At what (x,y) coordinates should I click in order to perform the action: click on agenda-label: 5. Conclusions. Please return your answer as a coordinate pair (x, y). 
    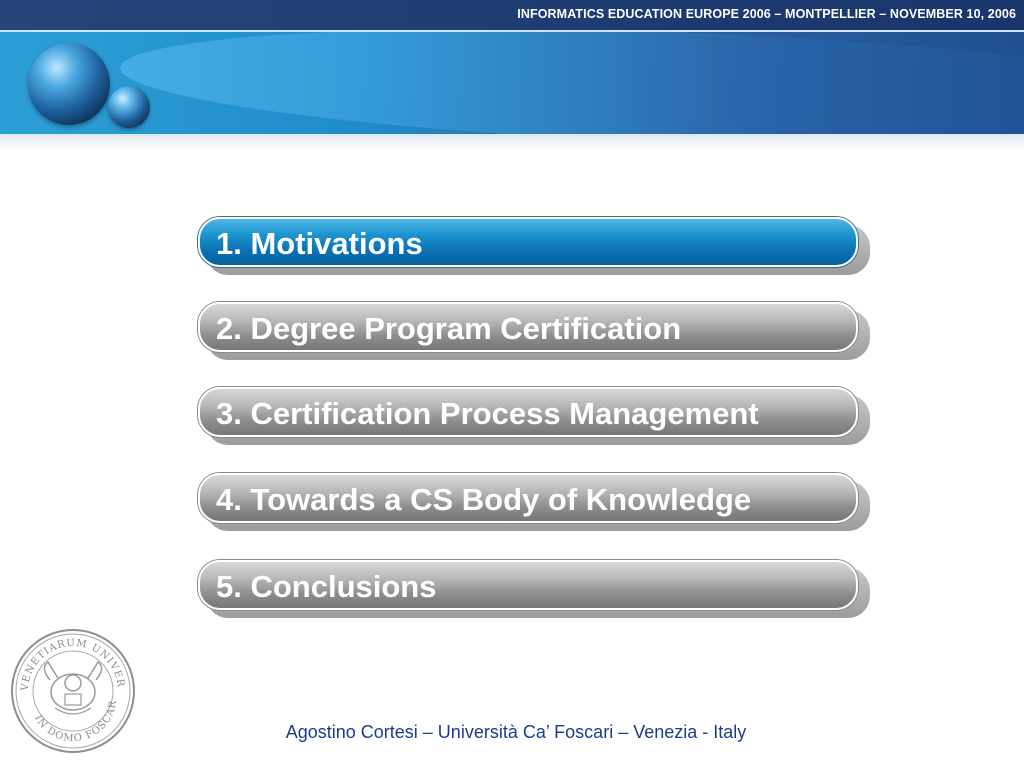
    Looking at the image, I should click on (326, 586).